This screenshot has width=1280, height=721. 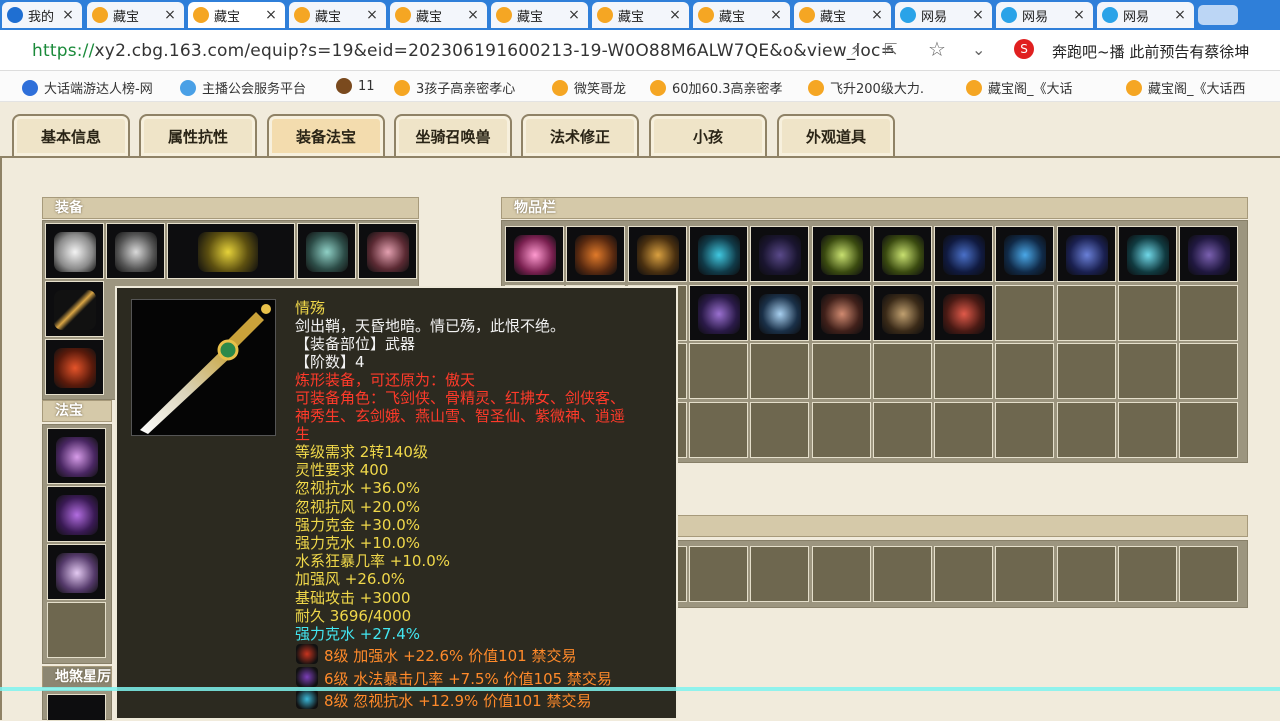 I want to click on equip-slot-weapon, so click(x=231, y=251).